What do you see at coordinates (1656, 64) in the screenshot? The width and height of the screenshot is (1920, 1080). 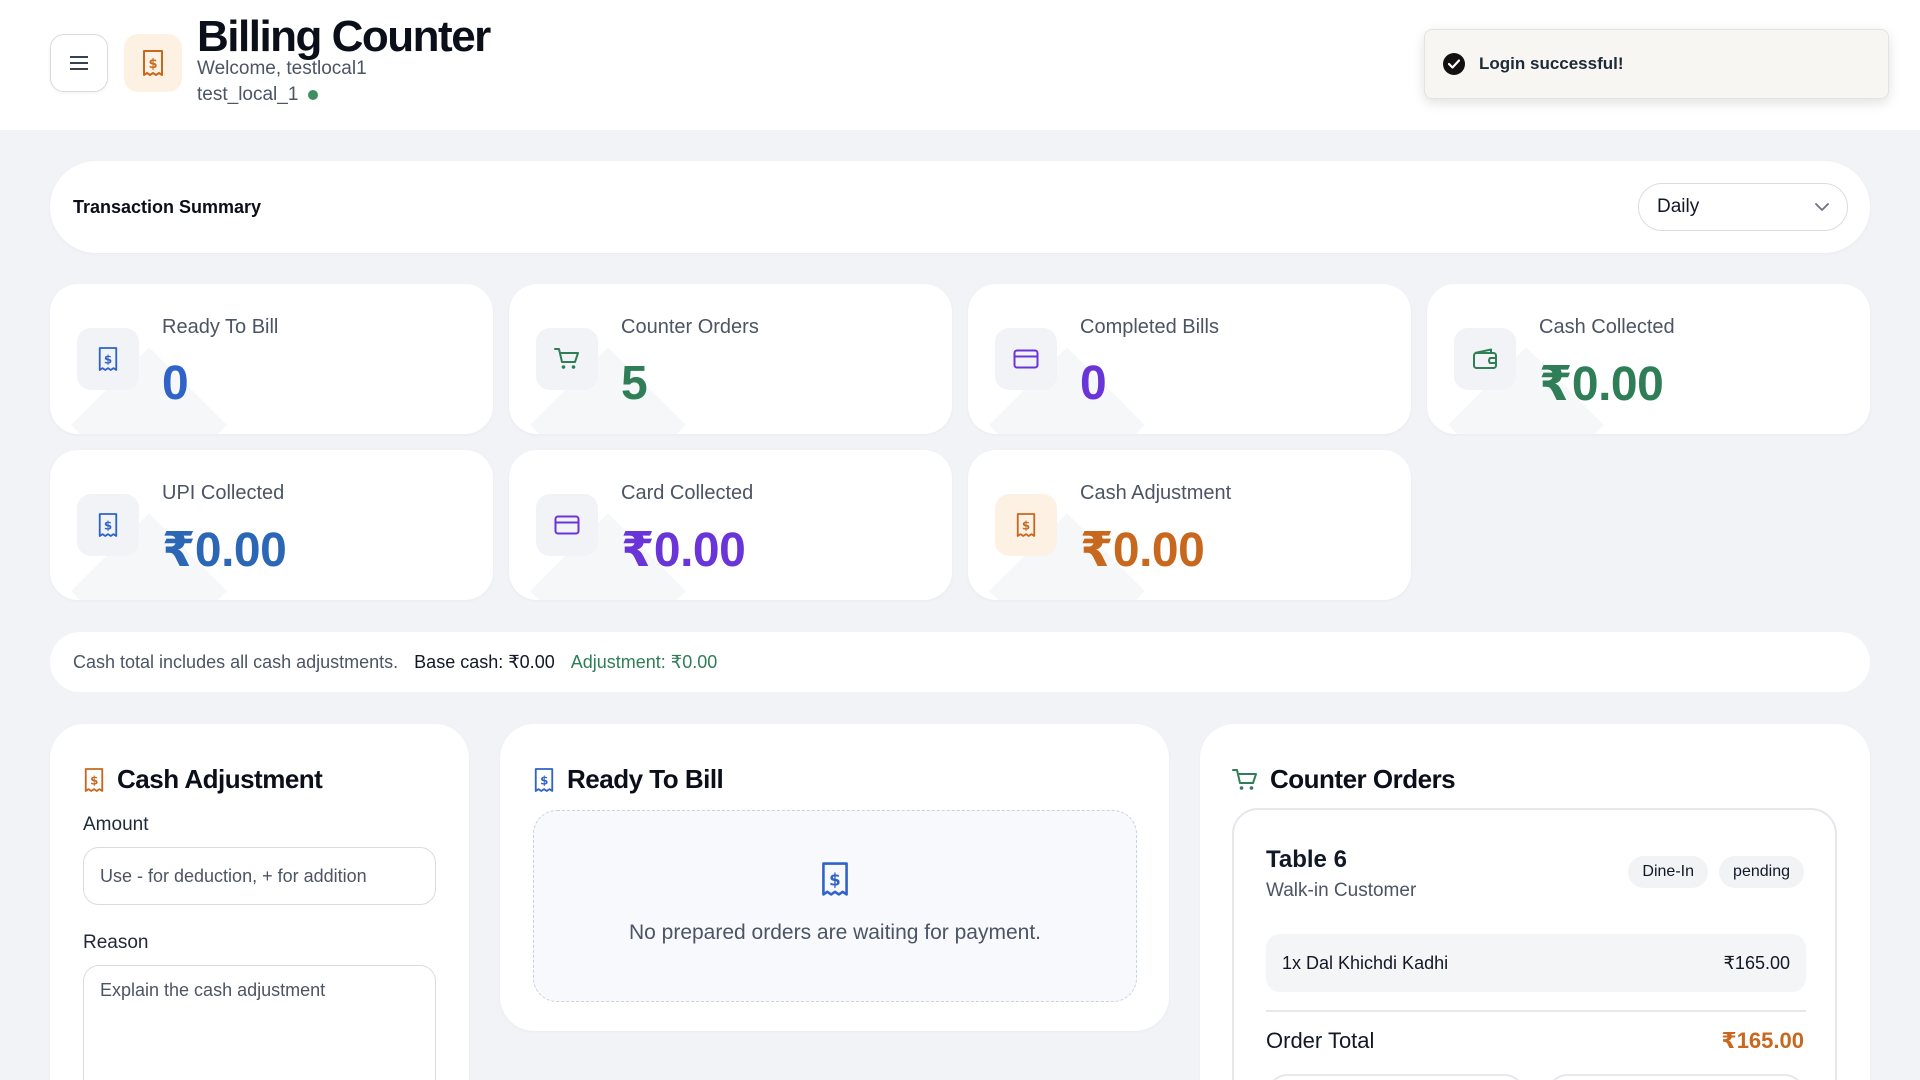 I see `toast-notification: Login successful!` at bounding box center [1656, 64].